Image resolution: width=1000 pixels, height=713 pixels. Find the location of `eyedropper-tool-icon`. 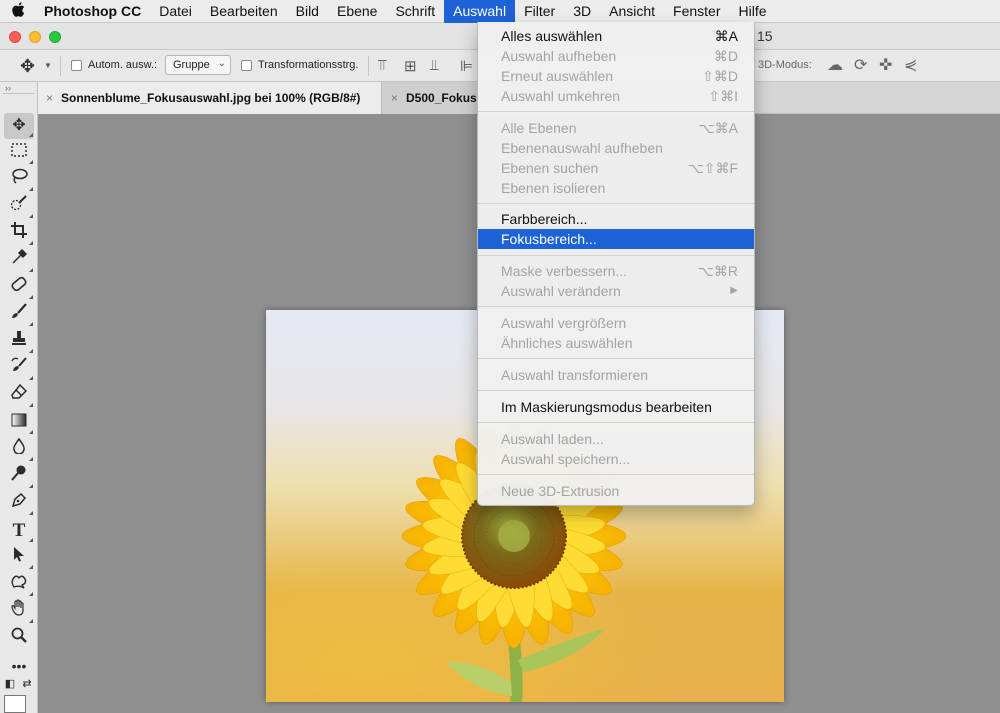

eyedropper-tool-icon is located at coordinates (19, 261).